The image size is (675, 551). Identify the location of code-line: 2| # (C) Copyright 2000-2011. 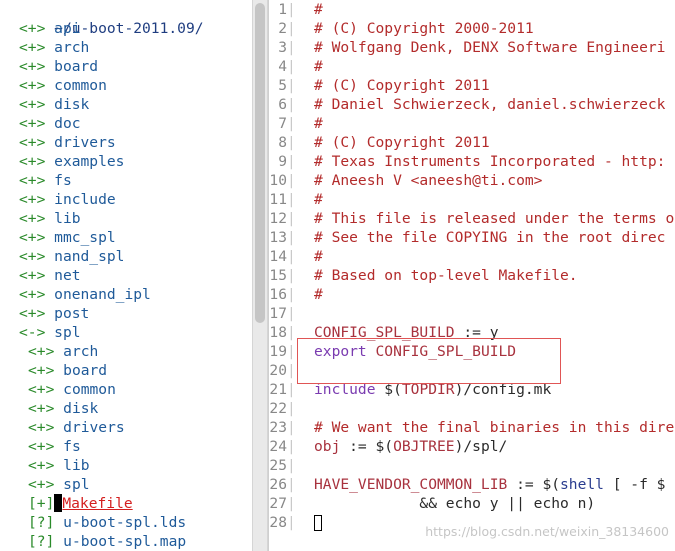
(472, 28).